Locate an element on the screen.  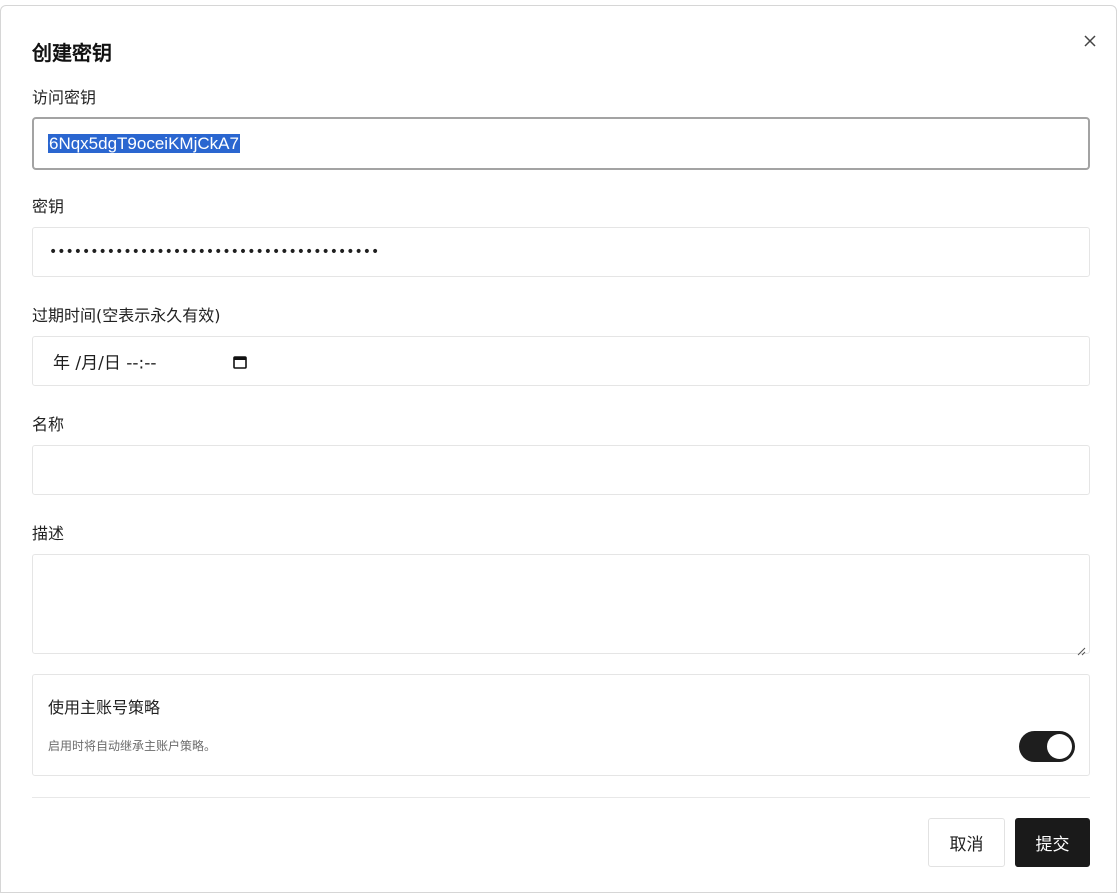
access-key-label: 访问密钥 is located at coordinates (64, 97).